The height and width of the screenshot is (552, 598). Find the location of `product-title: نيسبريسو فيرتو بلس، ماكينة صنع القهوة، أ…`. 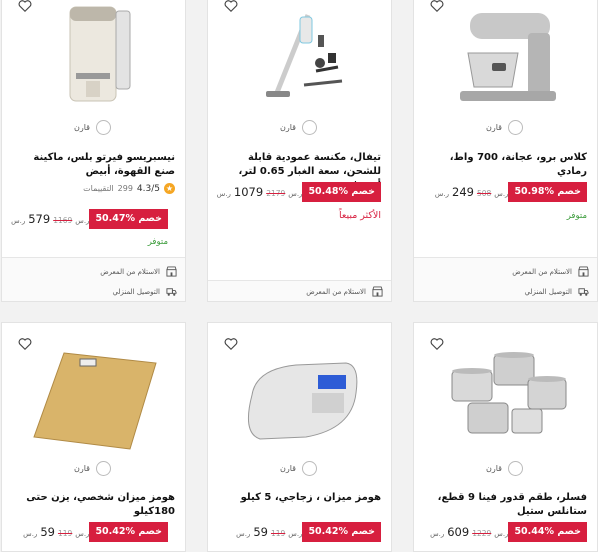

product-title: نيسبريسو فيرتو بلس، ماكينة صنع القهوة، أ… is located at coordinates (93, 165).